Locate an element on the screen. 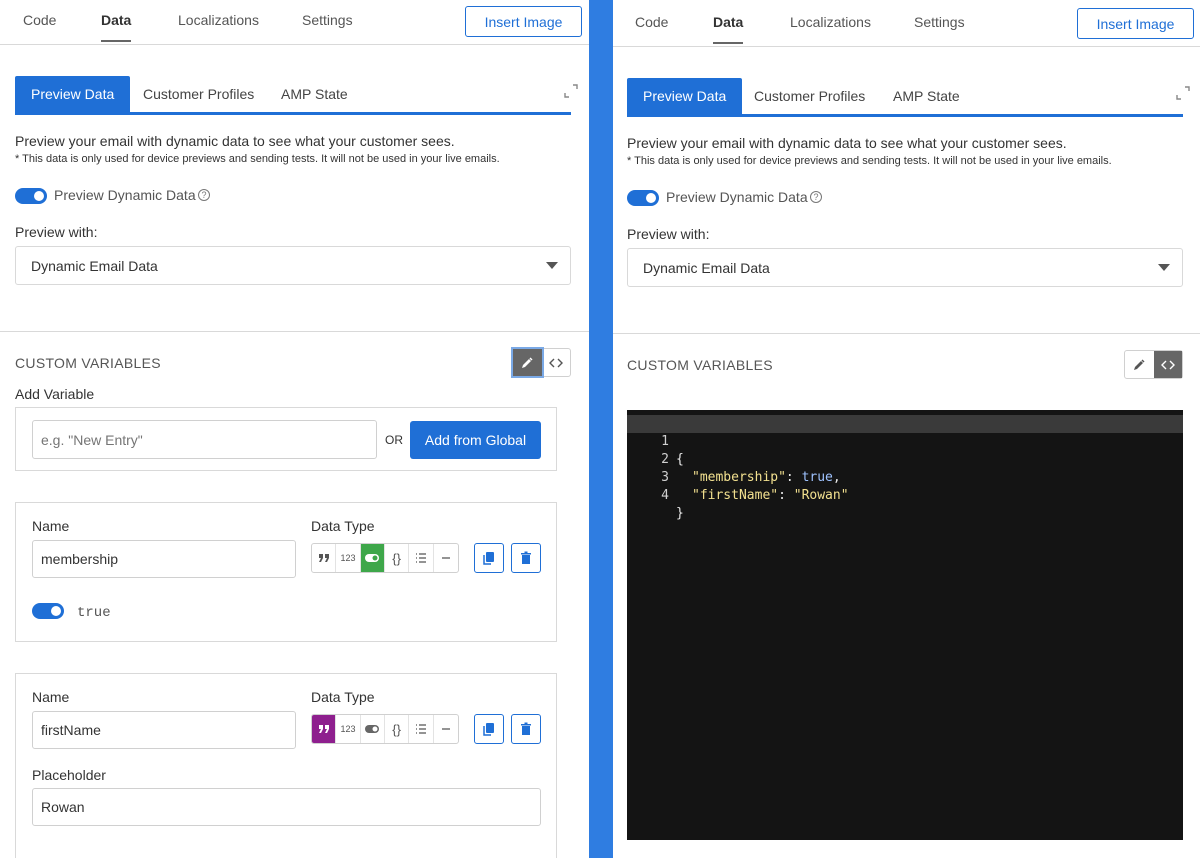  custom-variables-title: CUSTOM VARIABLES is located at coordinates (88, 363).